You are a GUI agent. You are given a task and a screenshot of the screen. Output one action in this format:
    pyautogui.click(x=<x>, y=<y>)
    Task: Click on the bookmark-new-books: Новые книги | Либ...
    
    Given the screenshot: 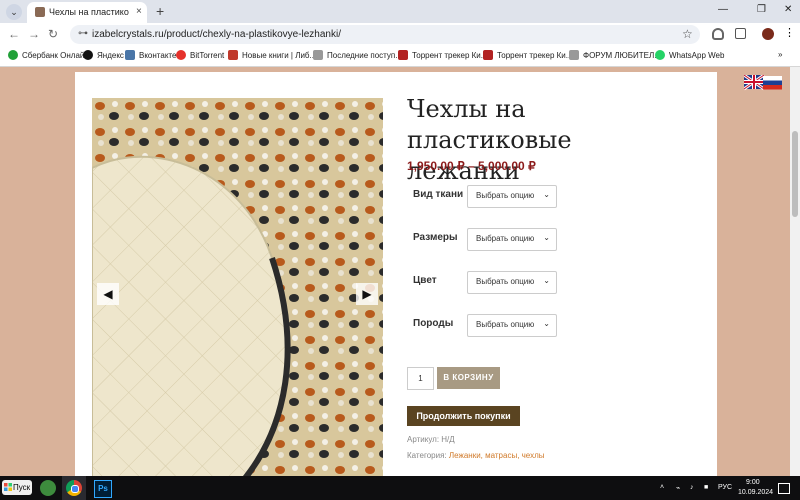 What is the action you would take?
    pyautogui.click(x=272, y=55)
    